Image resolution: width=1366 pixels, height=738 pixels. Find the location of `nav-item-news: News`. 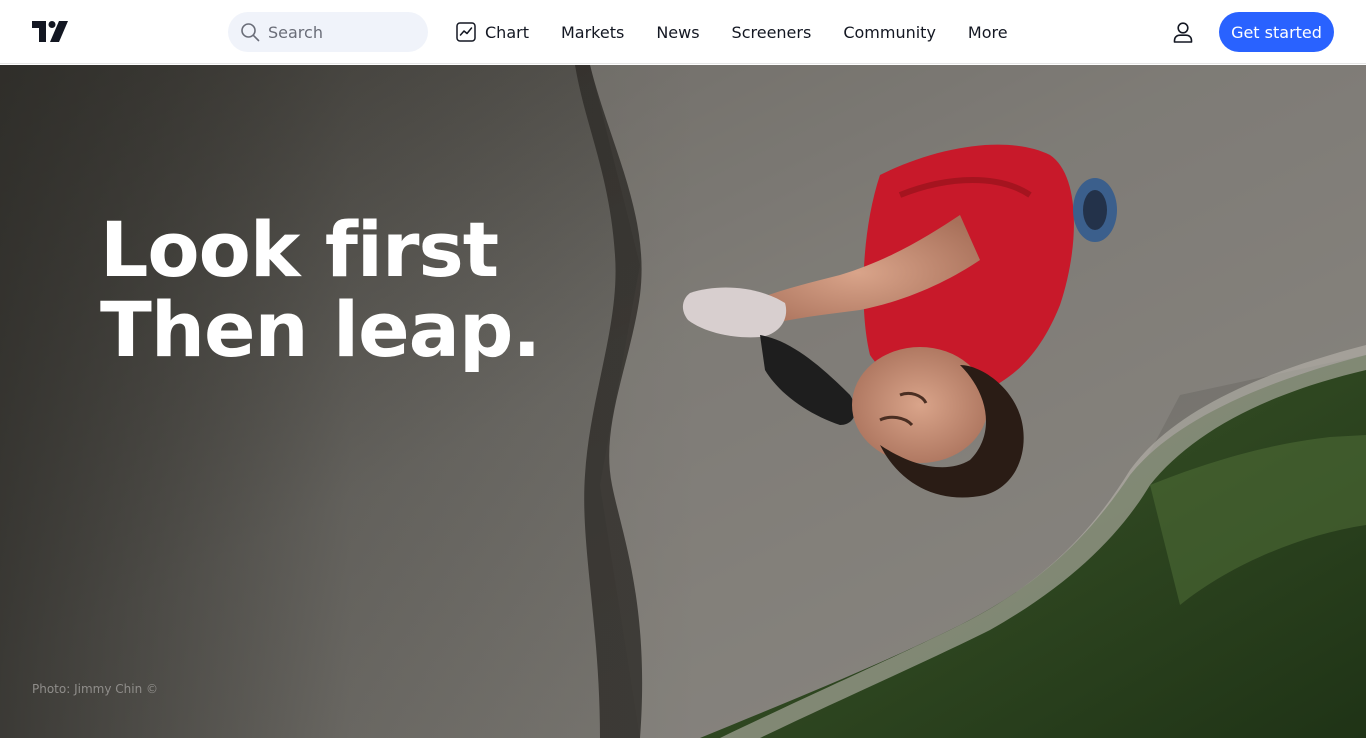

nav-item-news: News is located at coordinates (677, 32).